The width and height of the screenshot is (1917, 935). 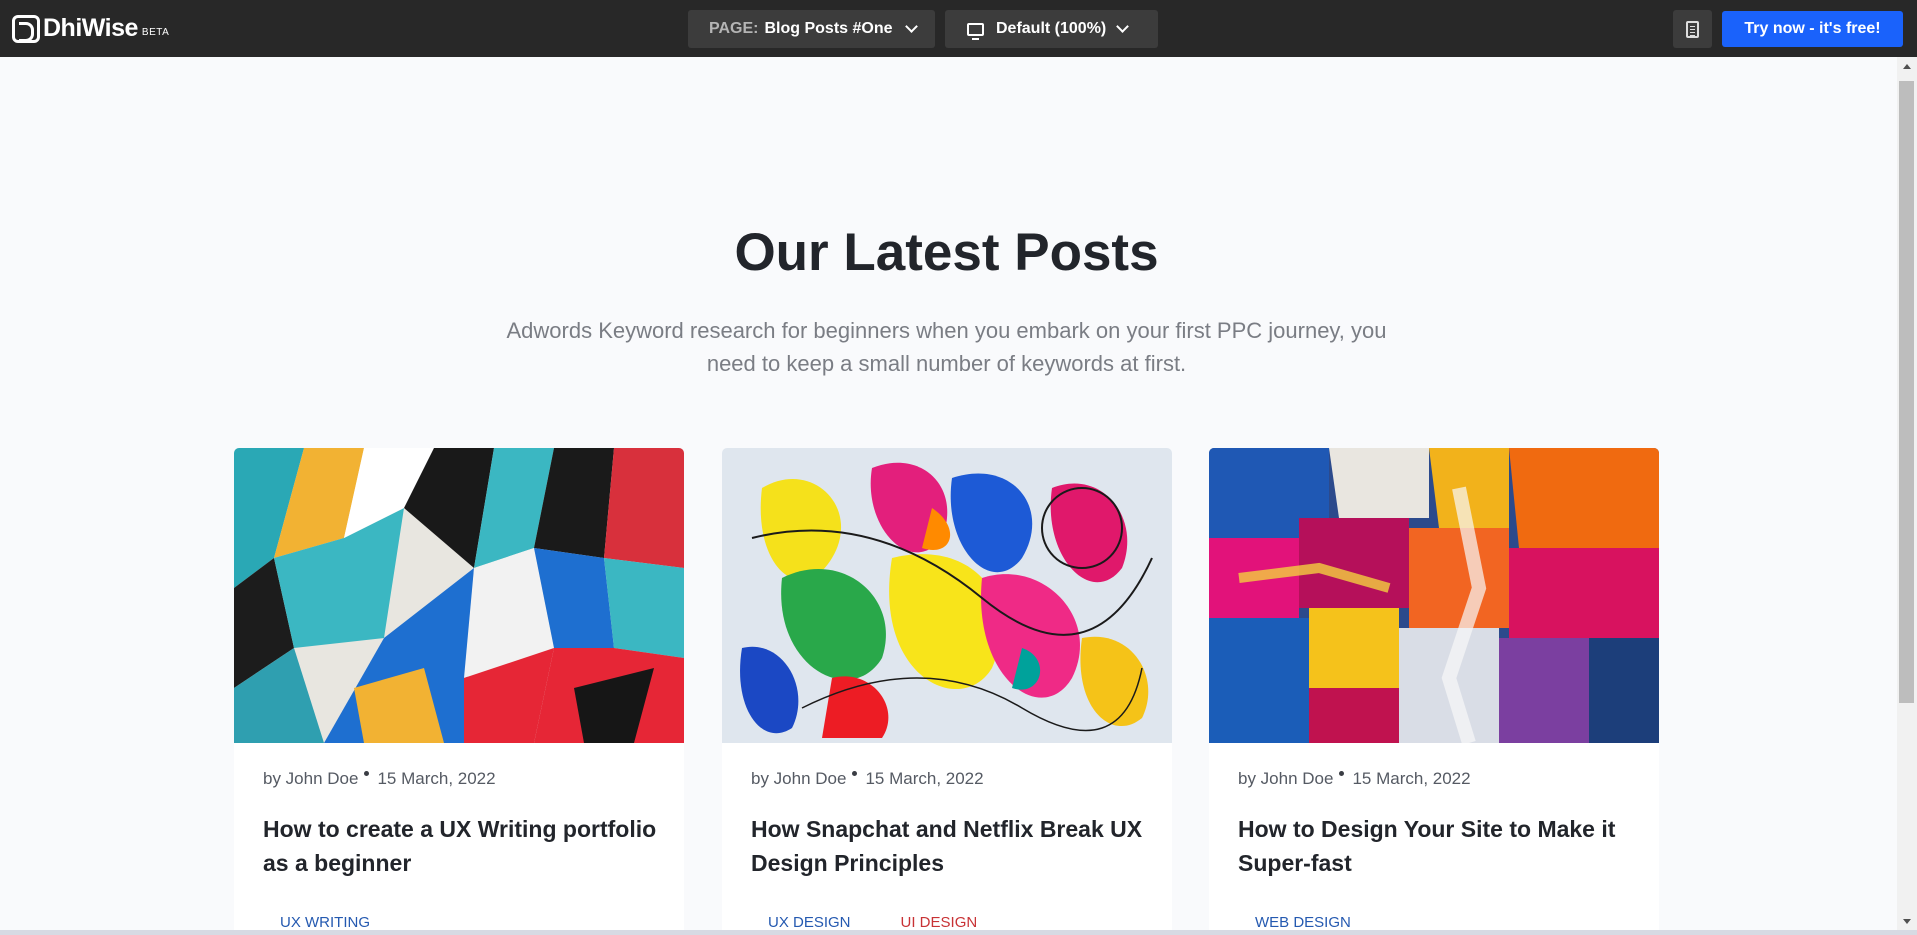 I want to click on post-tags: UX WRITING, so click(x=325, y=922).